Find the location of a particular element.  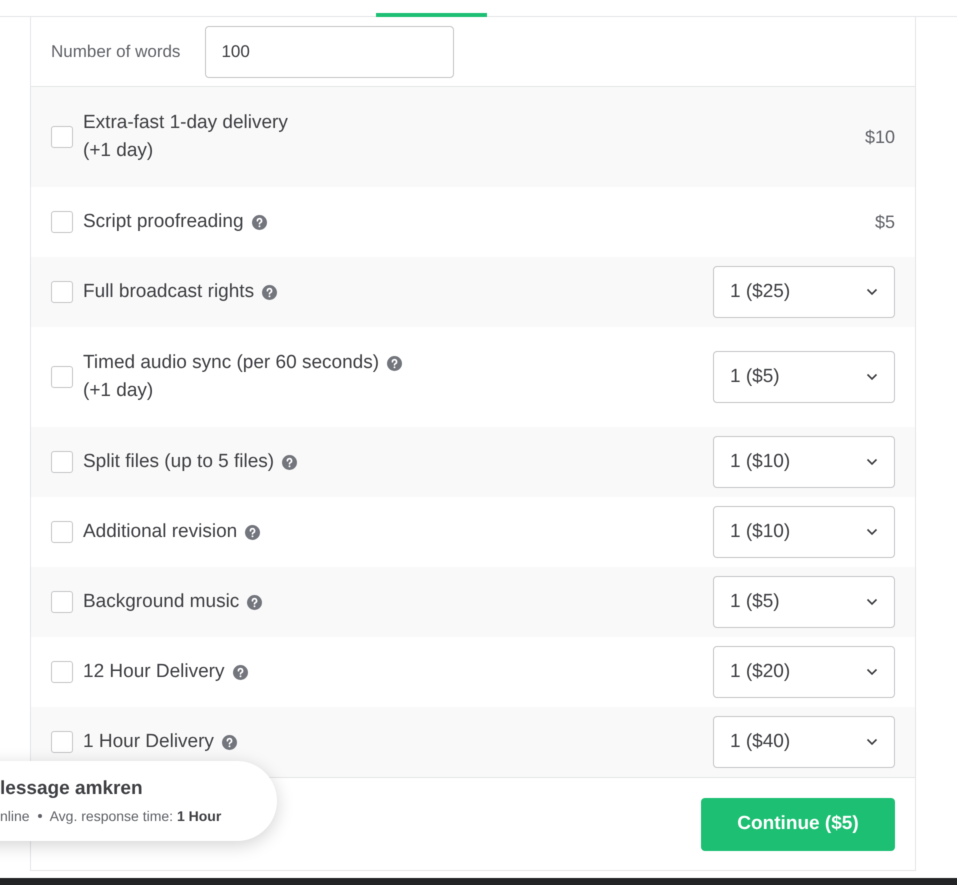

chat-bubble: lessage amkren nline Avg. response time: 1 Hour is located at coordinates (138, 801).